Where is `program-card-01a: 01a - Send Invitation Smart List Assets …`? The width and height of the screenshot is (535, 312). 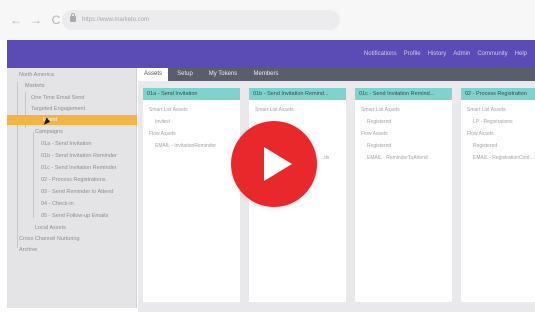 program-card-01a: 01a - Send Invitation Smart List Assets … is located at coordinates (191, 195).